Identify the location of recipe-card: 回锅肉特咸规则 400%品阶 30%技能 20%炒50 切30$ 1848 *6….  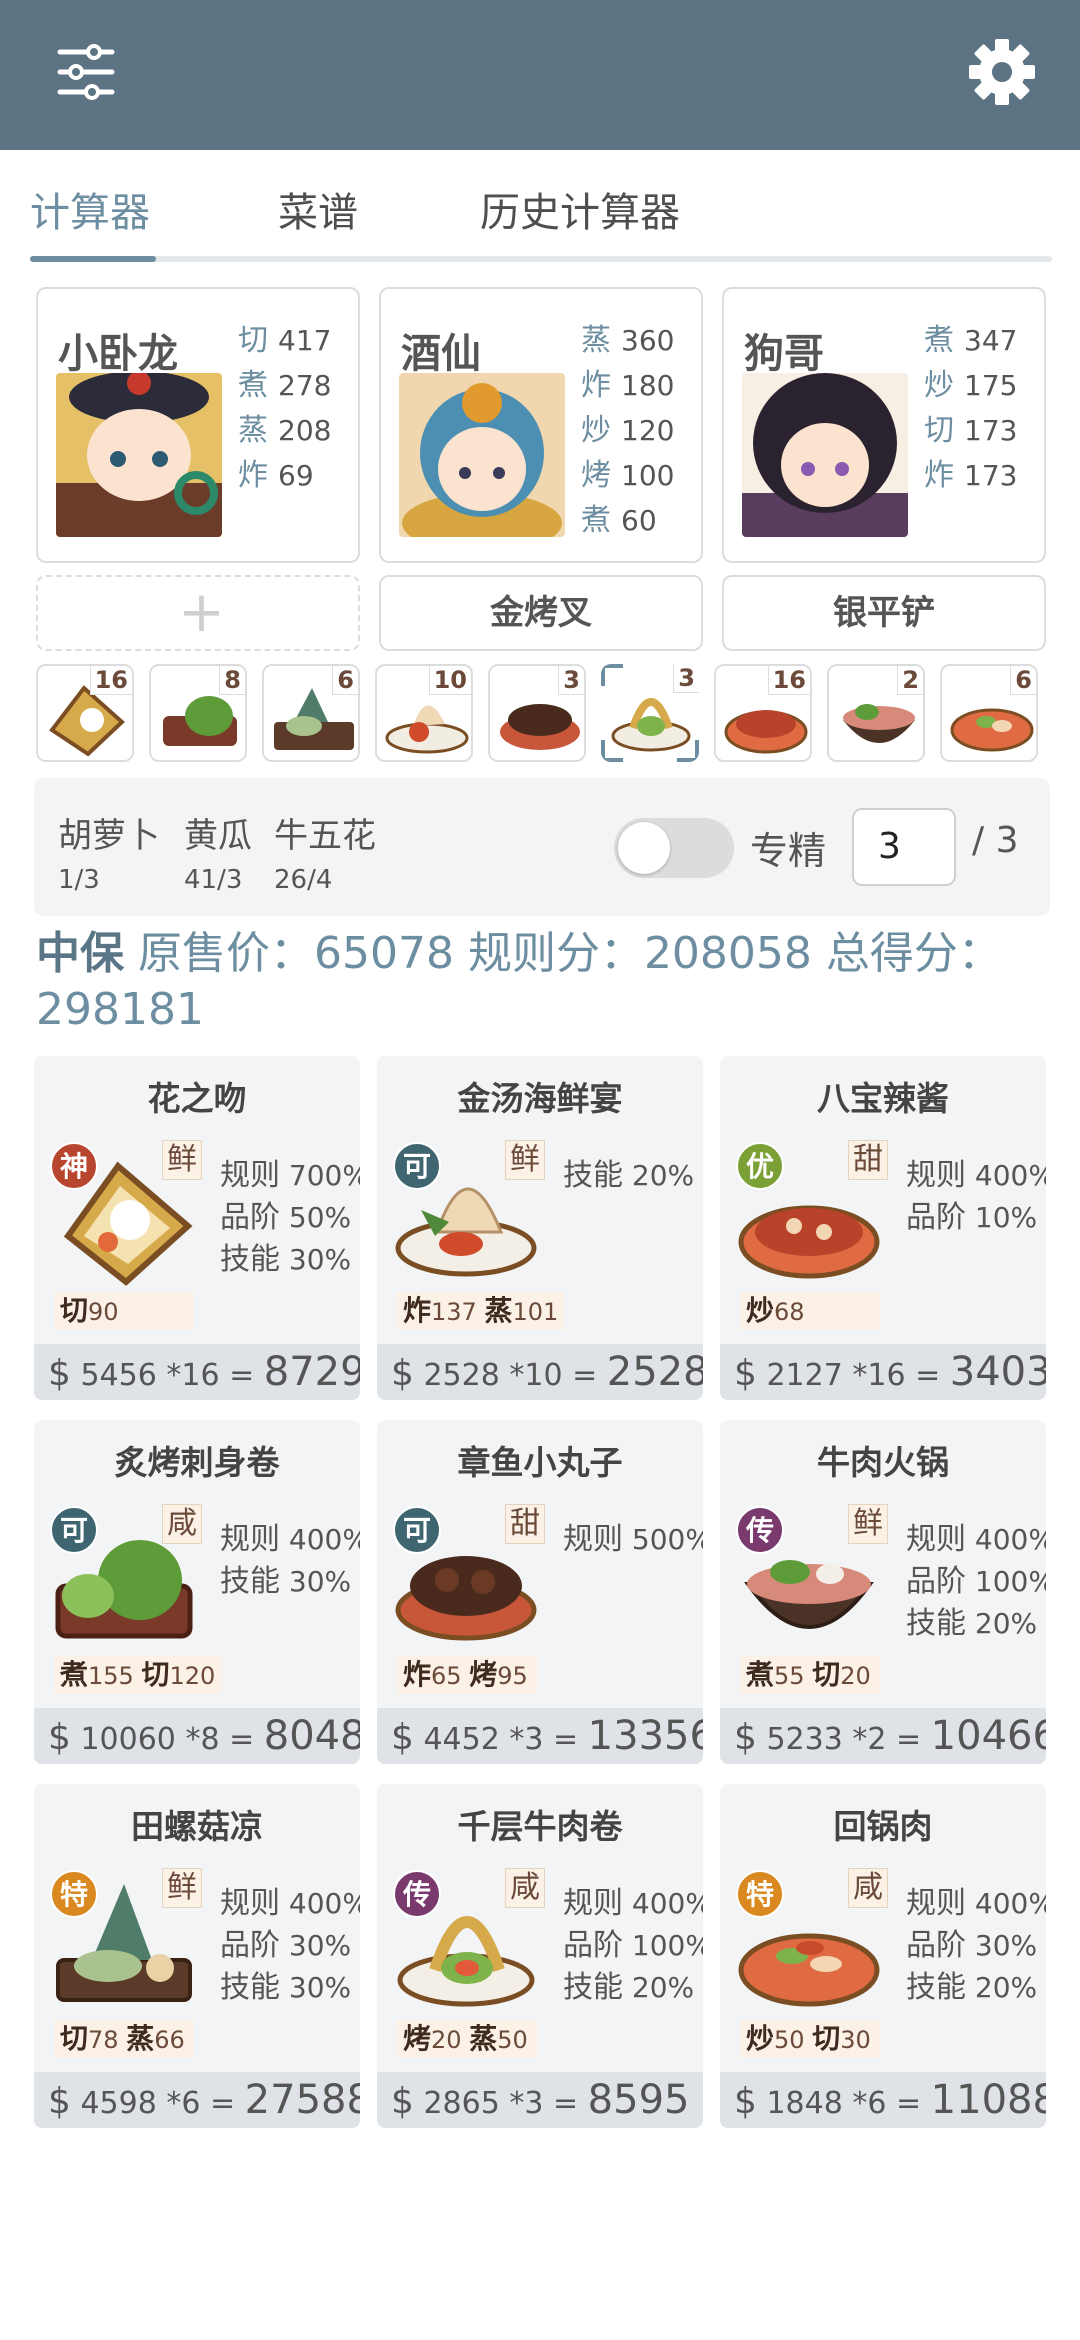
(883, 1956).